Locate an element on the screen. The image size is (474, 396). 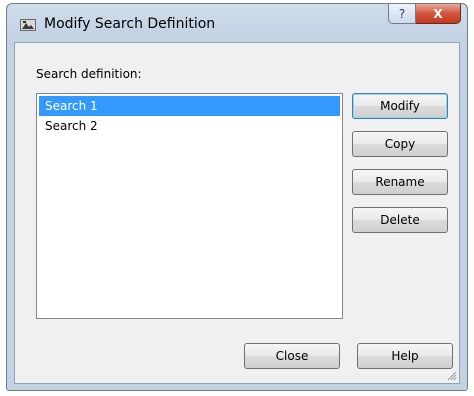
window-title: Modify Search Definition is located at coordinates (130, 24).